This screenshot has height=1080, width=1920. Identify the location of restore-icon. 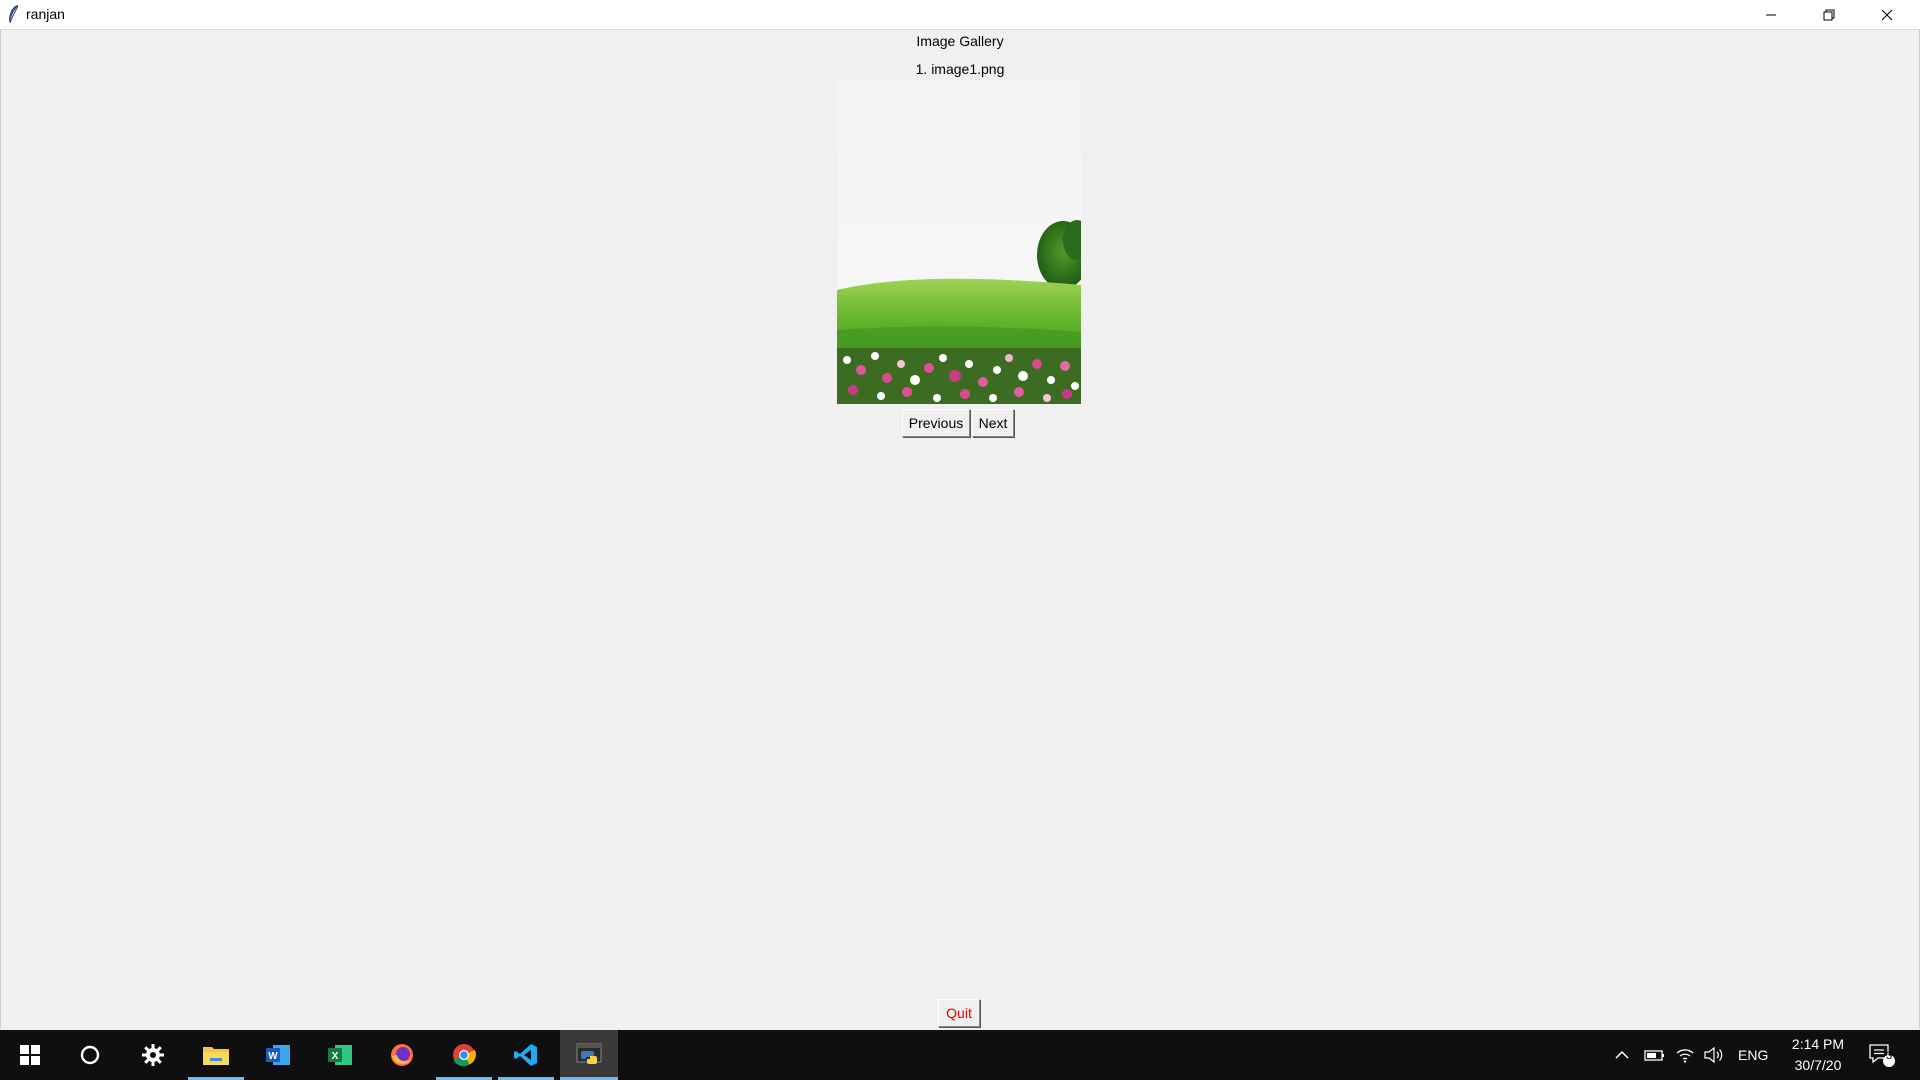
(1829, 14).